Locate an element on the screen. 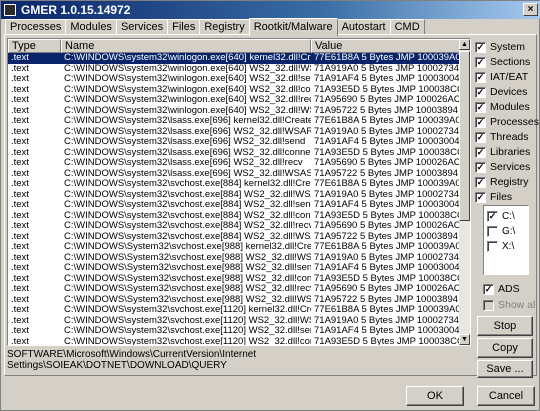 This screenshot has width=540, height=411. option-processes-checkbox: ✓ Processes is located at coordinates (507, 122).